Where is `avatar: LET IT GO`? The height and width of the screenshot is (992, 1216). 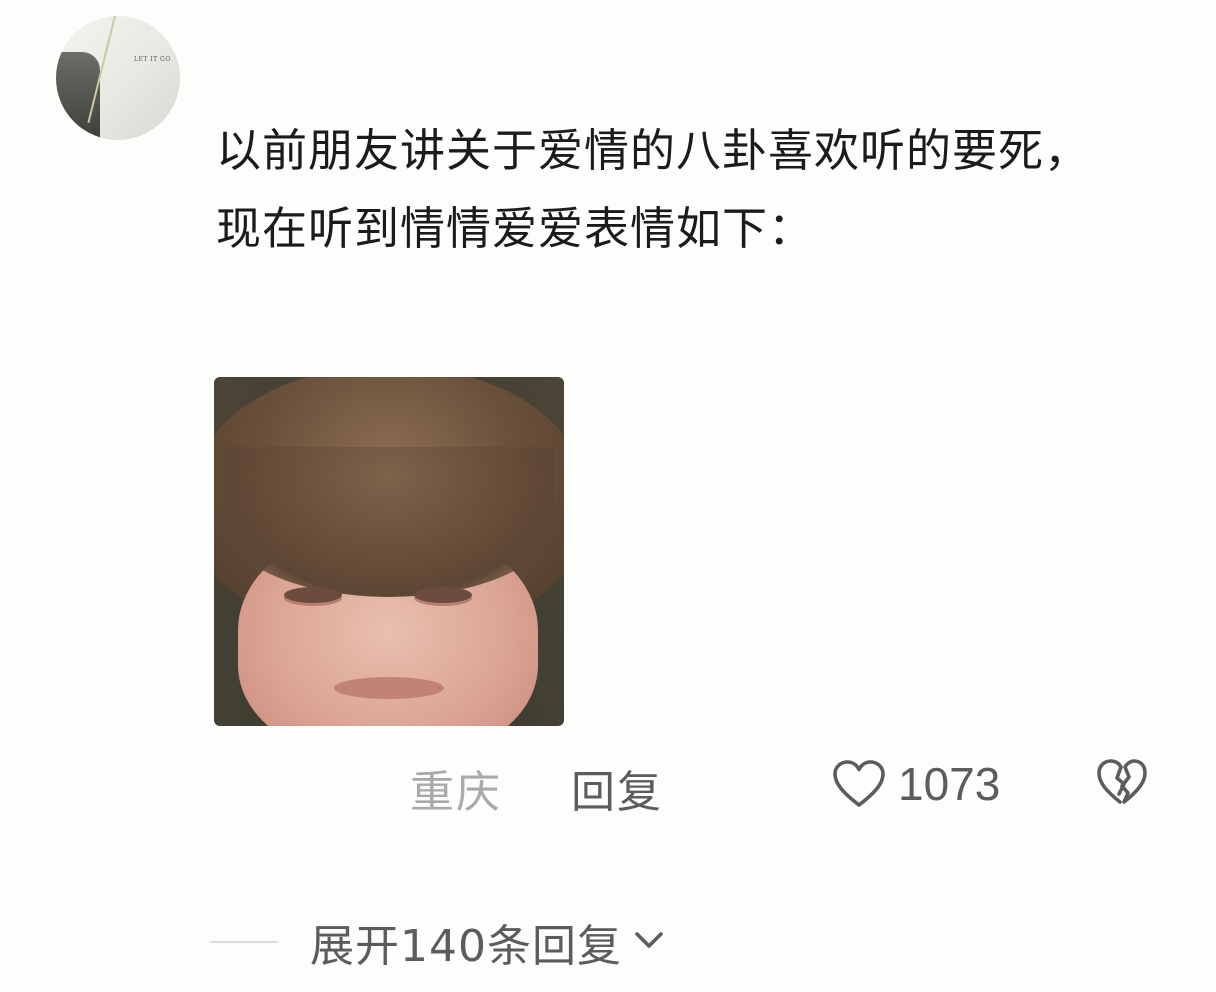 avatar: LET IT GO is located at coordinates (118, 78).